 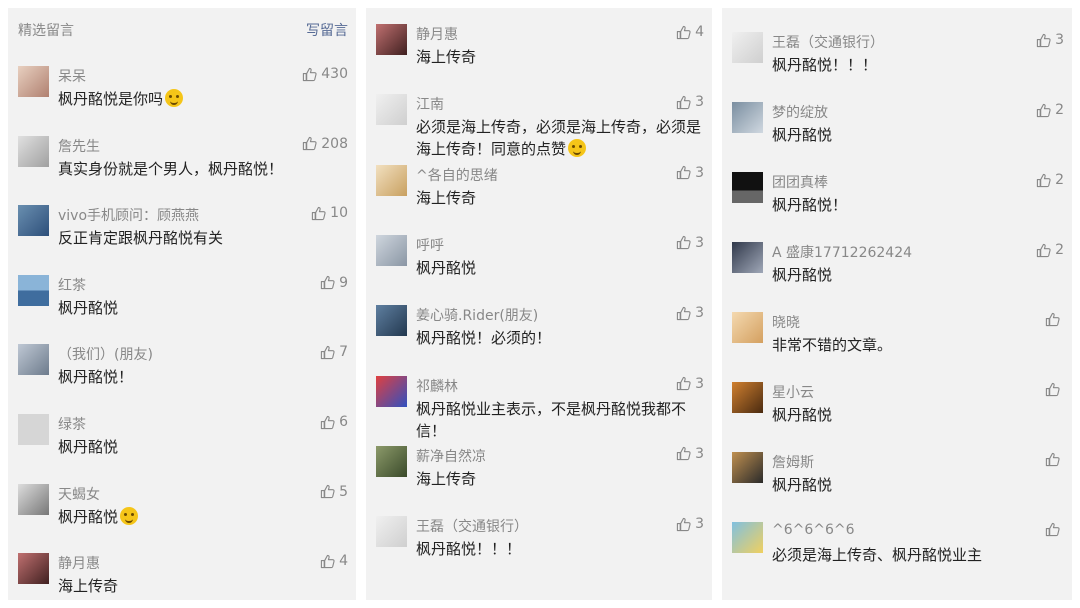 I want to click on like-count: 2, so click(x=1059, y=250).